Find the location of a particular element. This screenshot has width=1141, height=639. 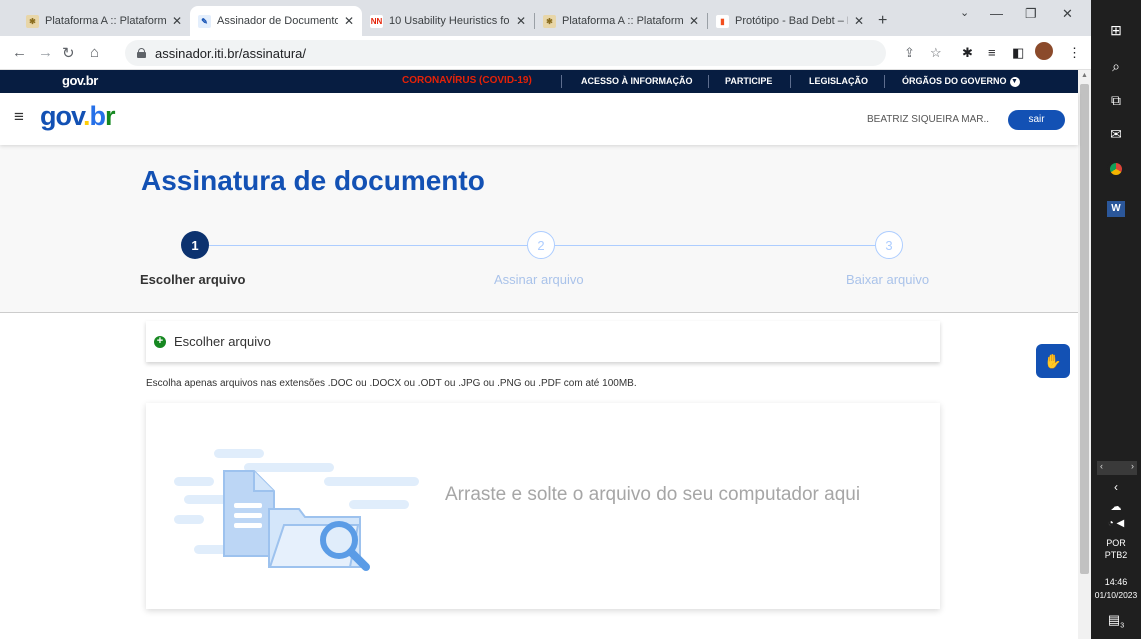

user-name: BEATRIZ SIQUEIRA MAR.. is located at coordinates (928, 119).